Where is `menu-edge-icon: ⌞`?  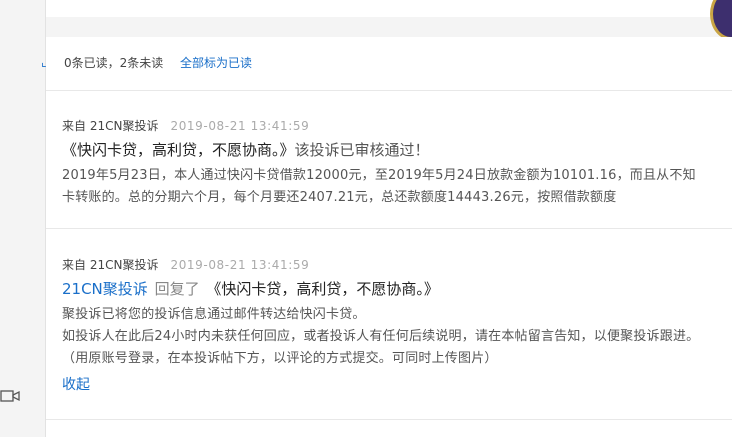
menu-edge-icon: ⌞ is located at coordinates (44, 62).